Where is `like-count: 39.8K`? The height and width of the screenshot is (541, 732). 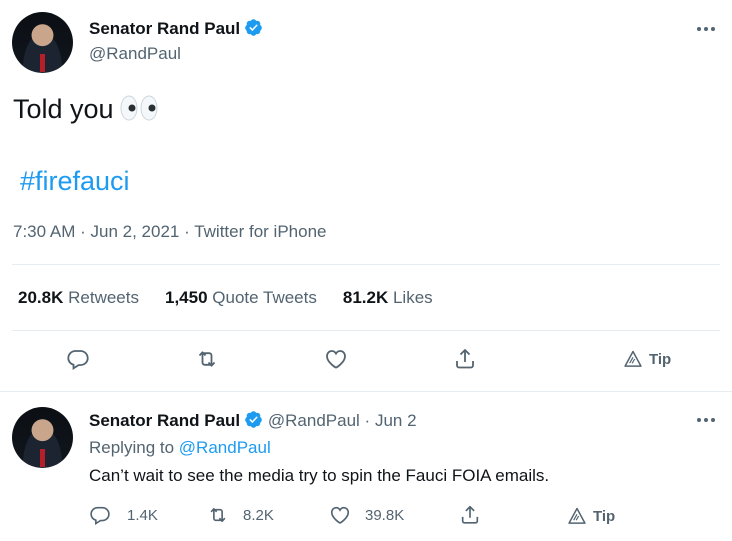
like-count: 39.8K is located at coordinates (385, 515).